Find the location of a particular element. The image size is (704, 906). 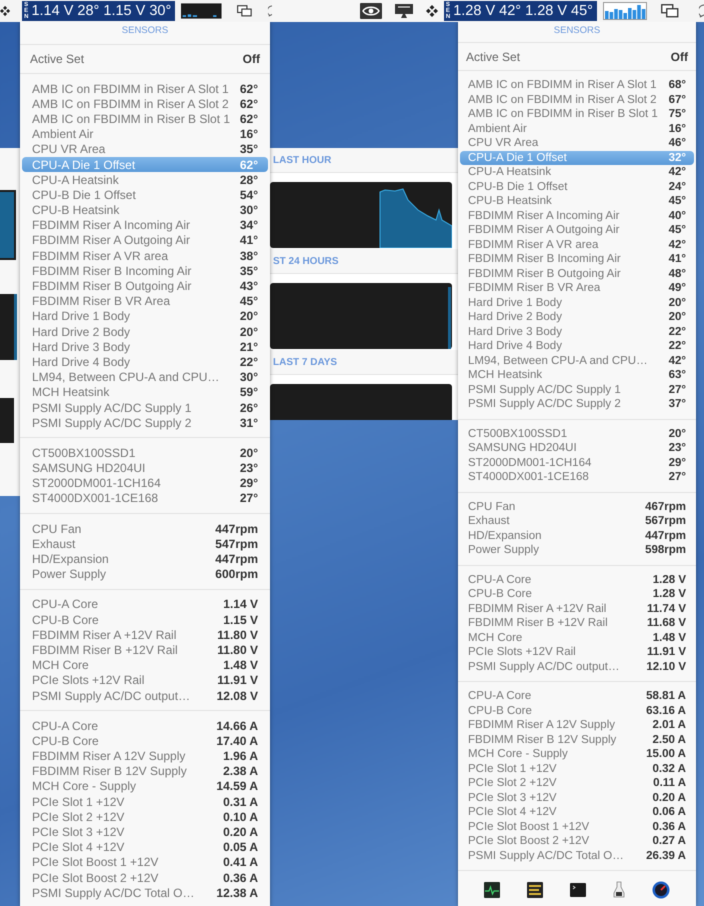

sensor-row: PSMI Supply AC/DC Total O… 26.39 A is located at coordinates (577, 855).